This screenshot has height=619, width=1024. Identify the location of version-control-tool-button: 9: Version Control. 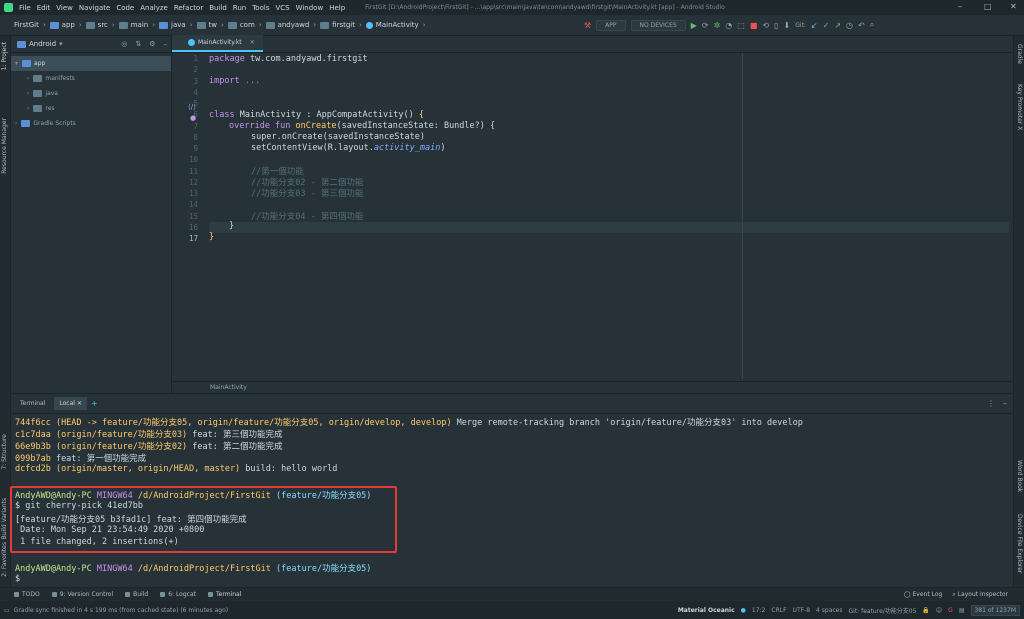
(82, 594).